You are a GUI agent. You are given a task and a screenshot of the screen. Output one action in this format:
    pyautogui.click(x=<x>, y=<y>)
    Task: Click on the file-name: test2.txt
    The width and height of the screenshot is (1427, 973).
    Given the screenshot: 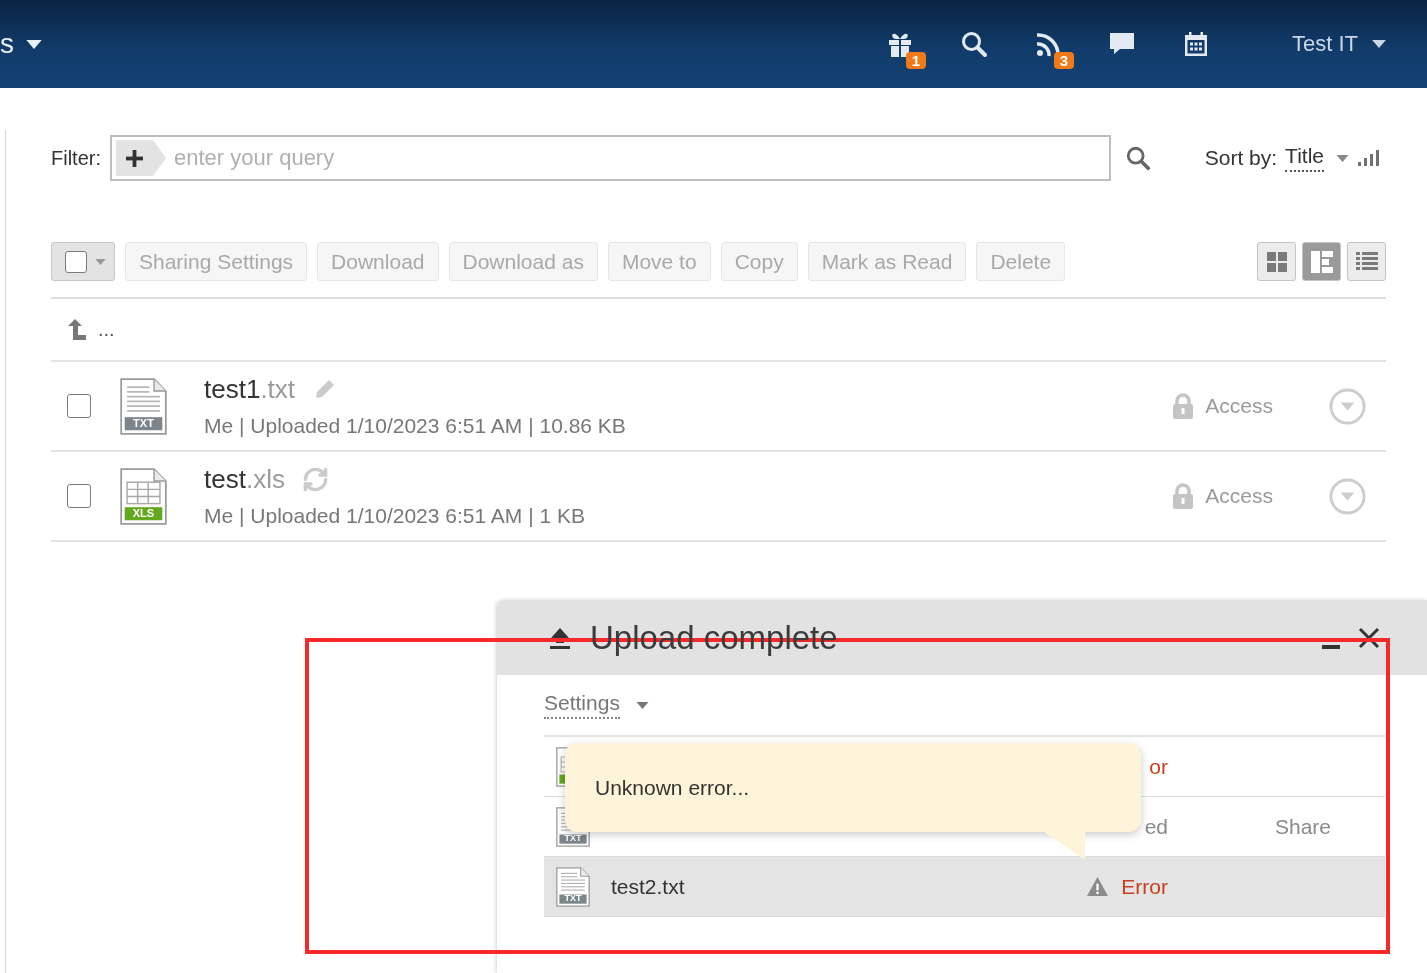 What is the action you would take?
    pyautogui.click(x=648, y=886)
    